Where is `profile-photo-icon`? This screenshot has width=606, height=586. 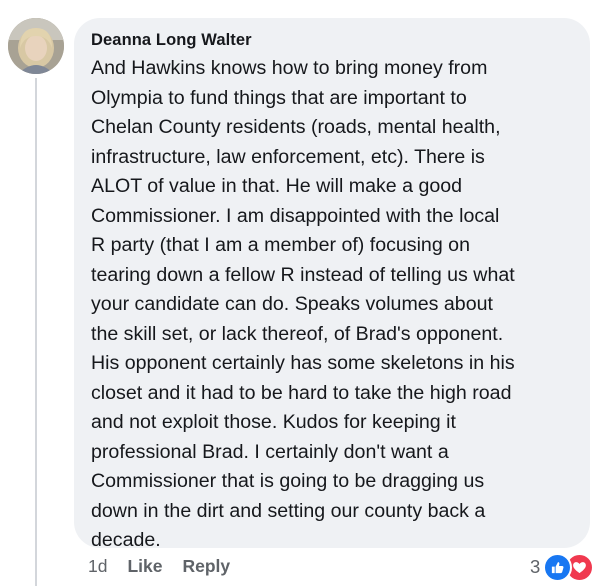 profile-photo-icon is located at coordinates (36, 46).